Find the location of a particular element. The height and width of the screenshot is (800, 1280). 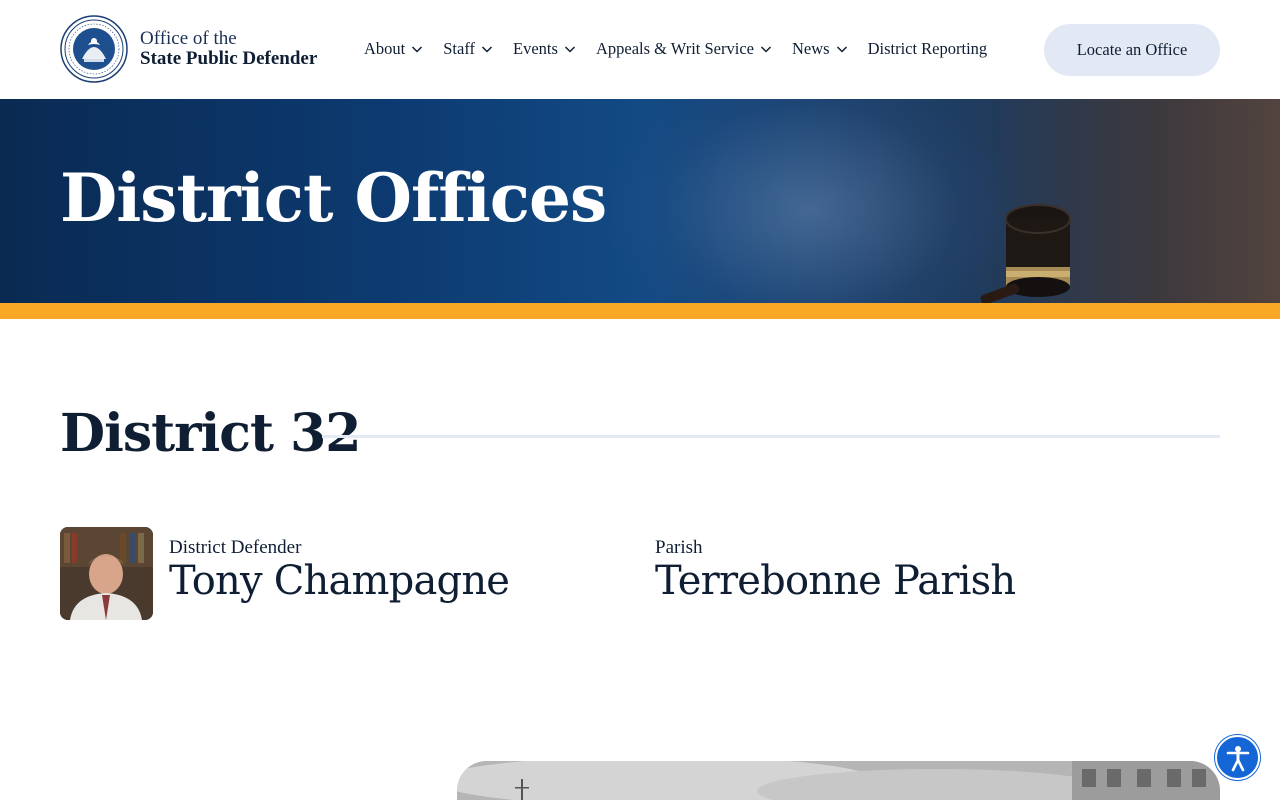

accessibility-icon is located at coordinates (1237, 758).